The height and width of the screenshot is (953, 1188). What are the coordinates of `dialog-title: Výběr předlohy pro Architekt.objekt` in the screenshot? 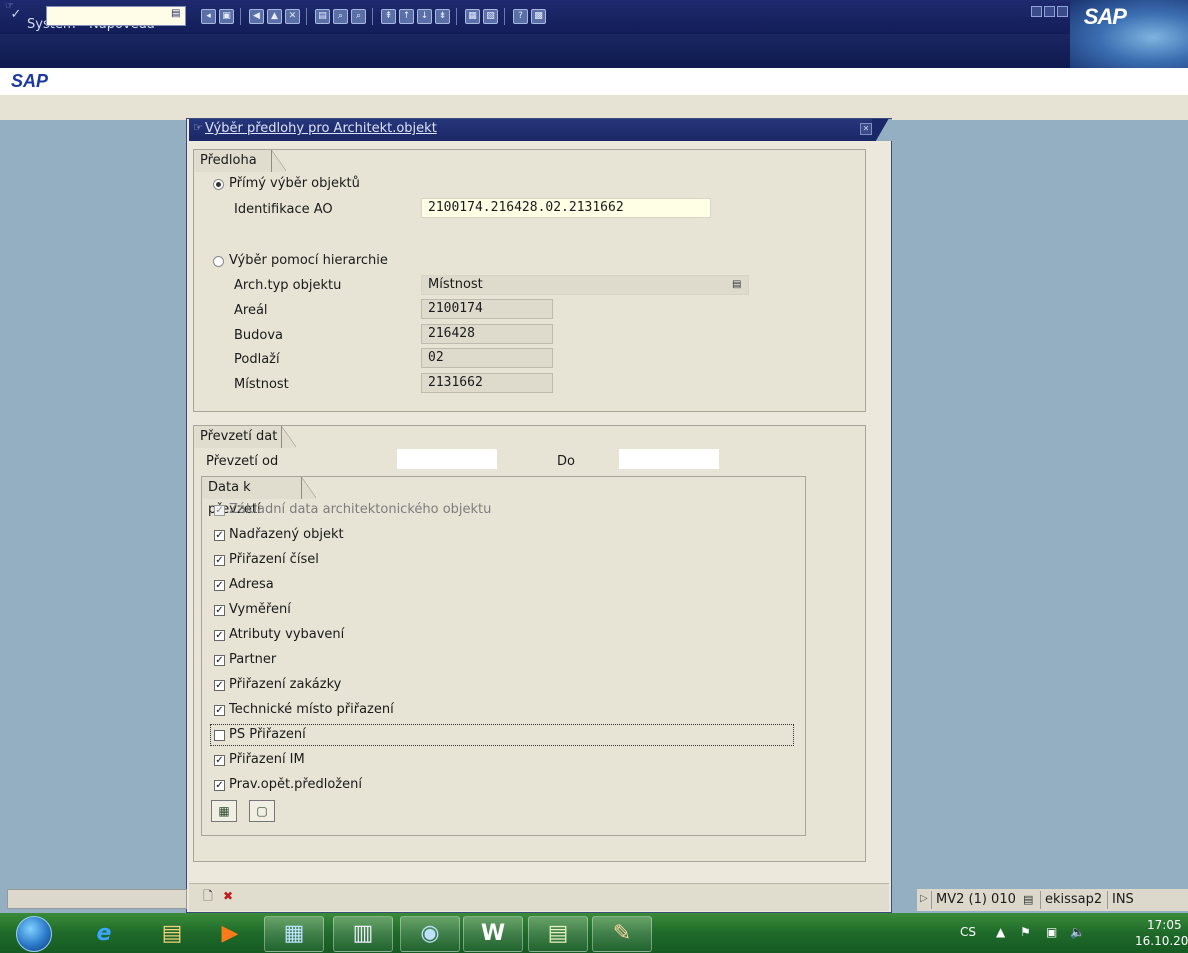 It's located at (321, 128).